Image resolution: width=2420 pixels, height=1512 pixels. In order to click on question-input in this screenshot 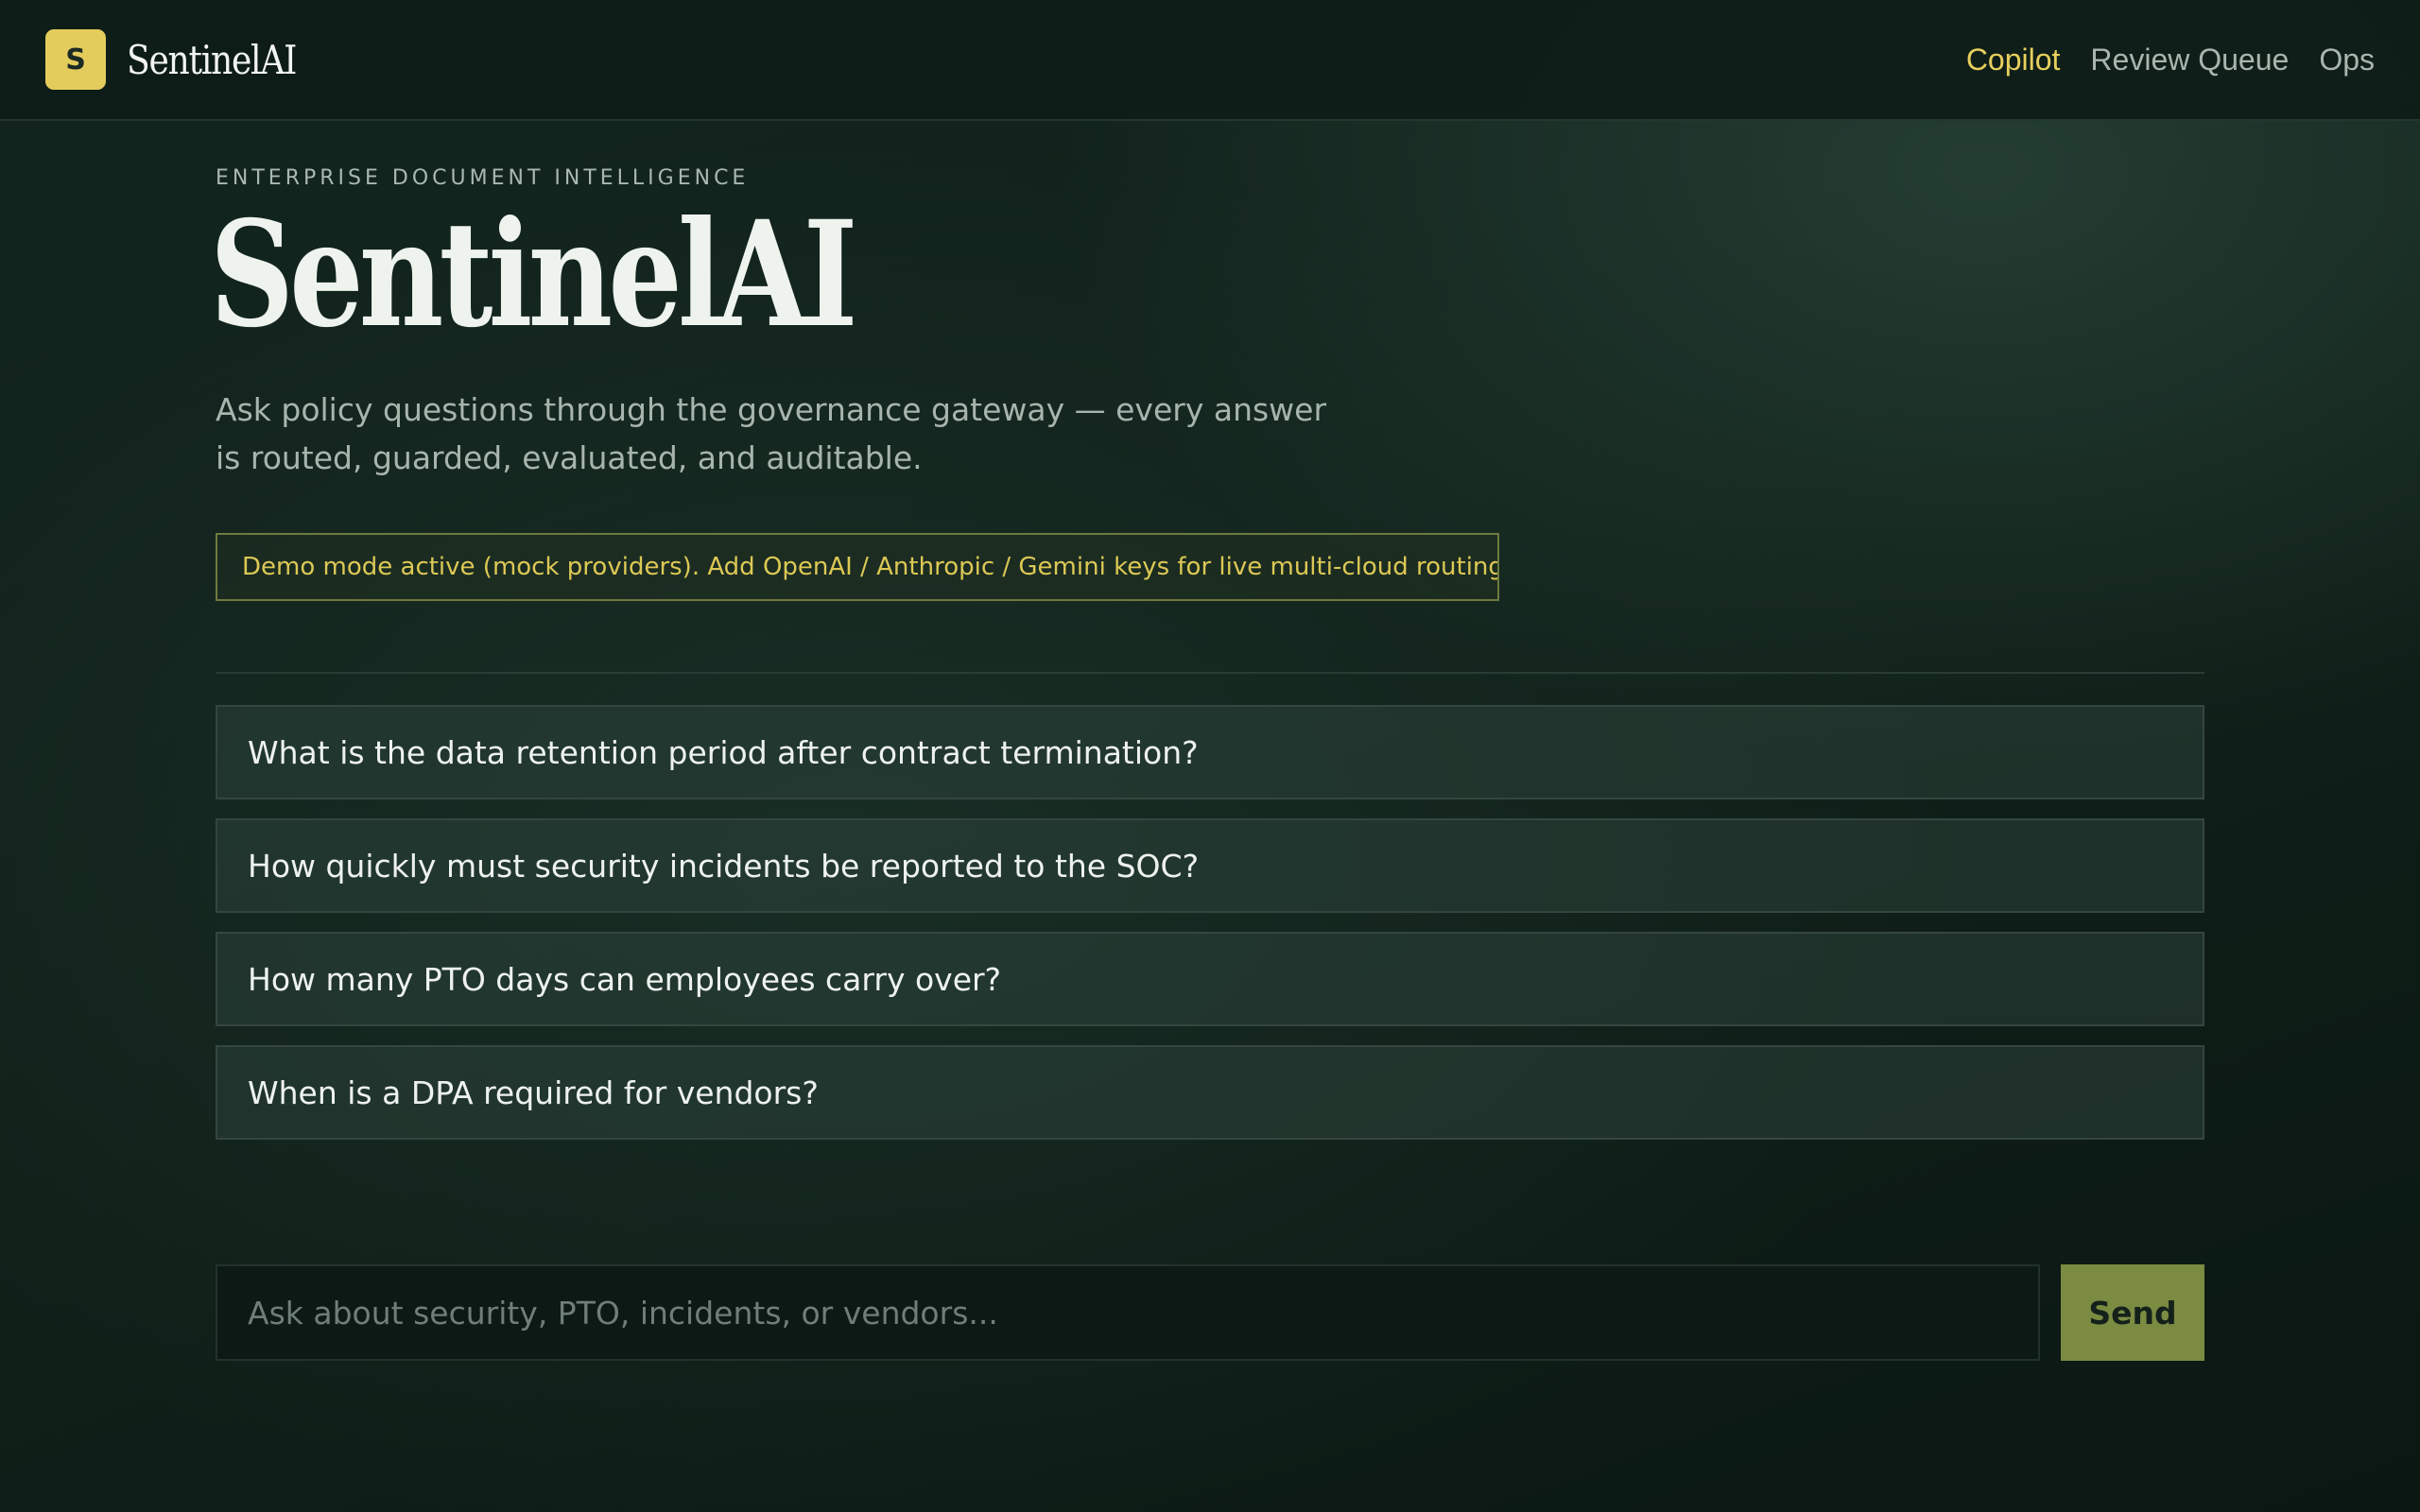, I will do `click(1128, 1312)`.